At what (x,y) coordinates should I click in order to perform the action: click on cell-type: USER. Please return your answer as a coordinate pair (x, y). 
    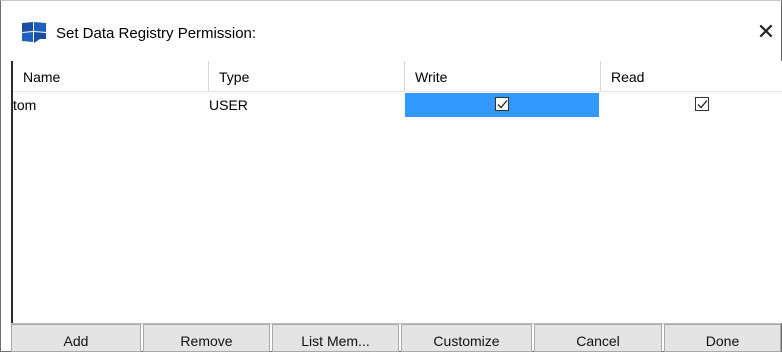
    Looking at the image, I should click on (228, 105).